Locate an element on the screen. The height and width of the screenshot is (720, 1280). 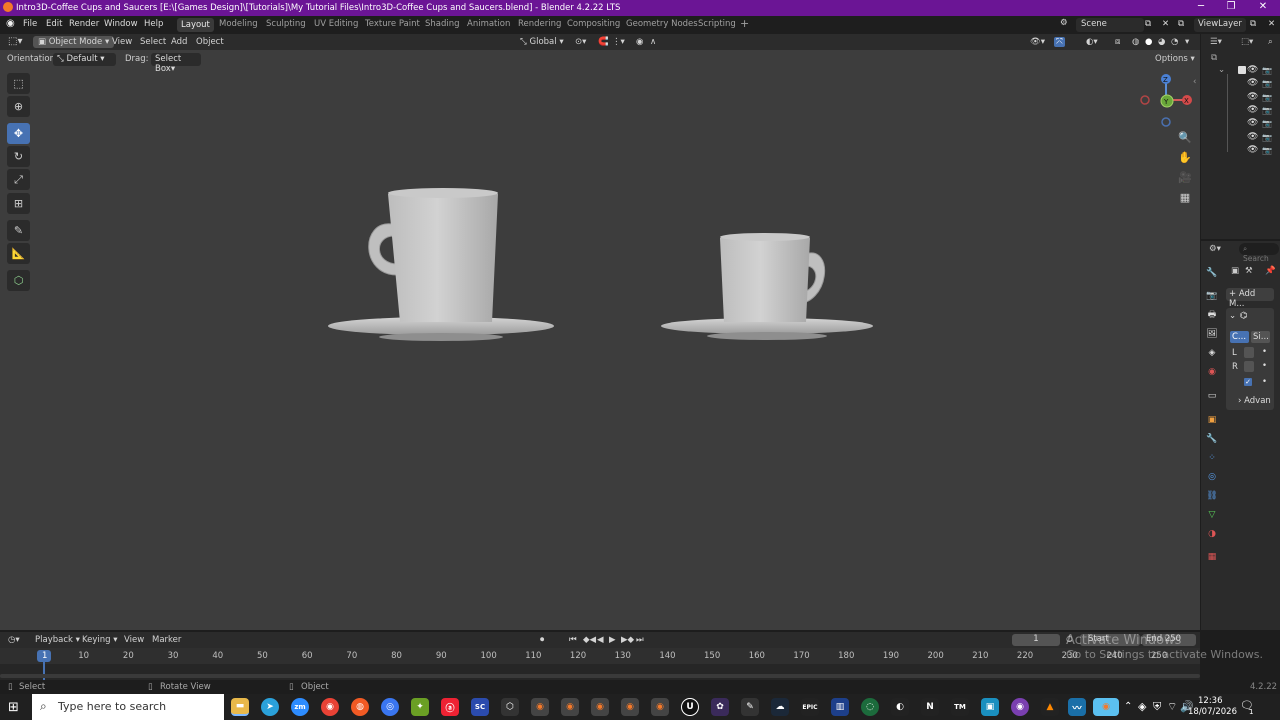
transform-orientation-select: ⤡ Global ▾ is located at coordinates (542, 42).